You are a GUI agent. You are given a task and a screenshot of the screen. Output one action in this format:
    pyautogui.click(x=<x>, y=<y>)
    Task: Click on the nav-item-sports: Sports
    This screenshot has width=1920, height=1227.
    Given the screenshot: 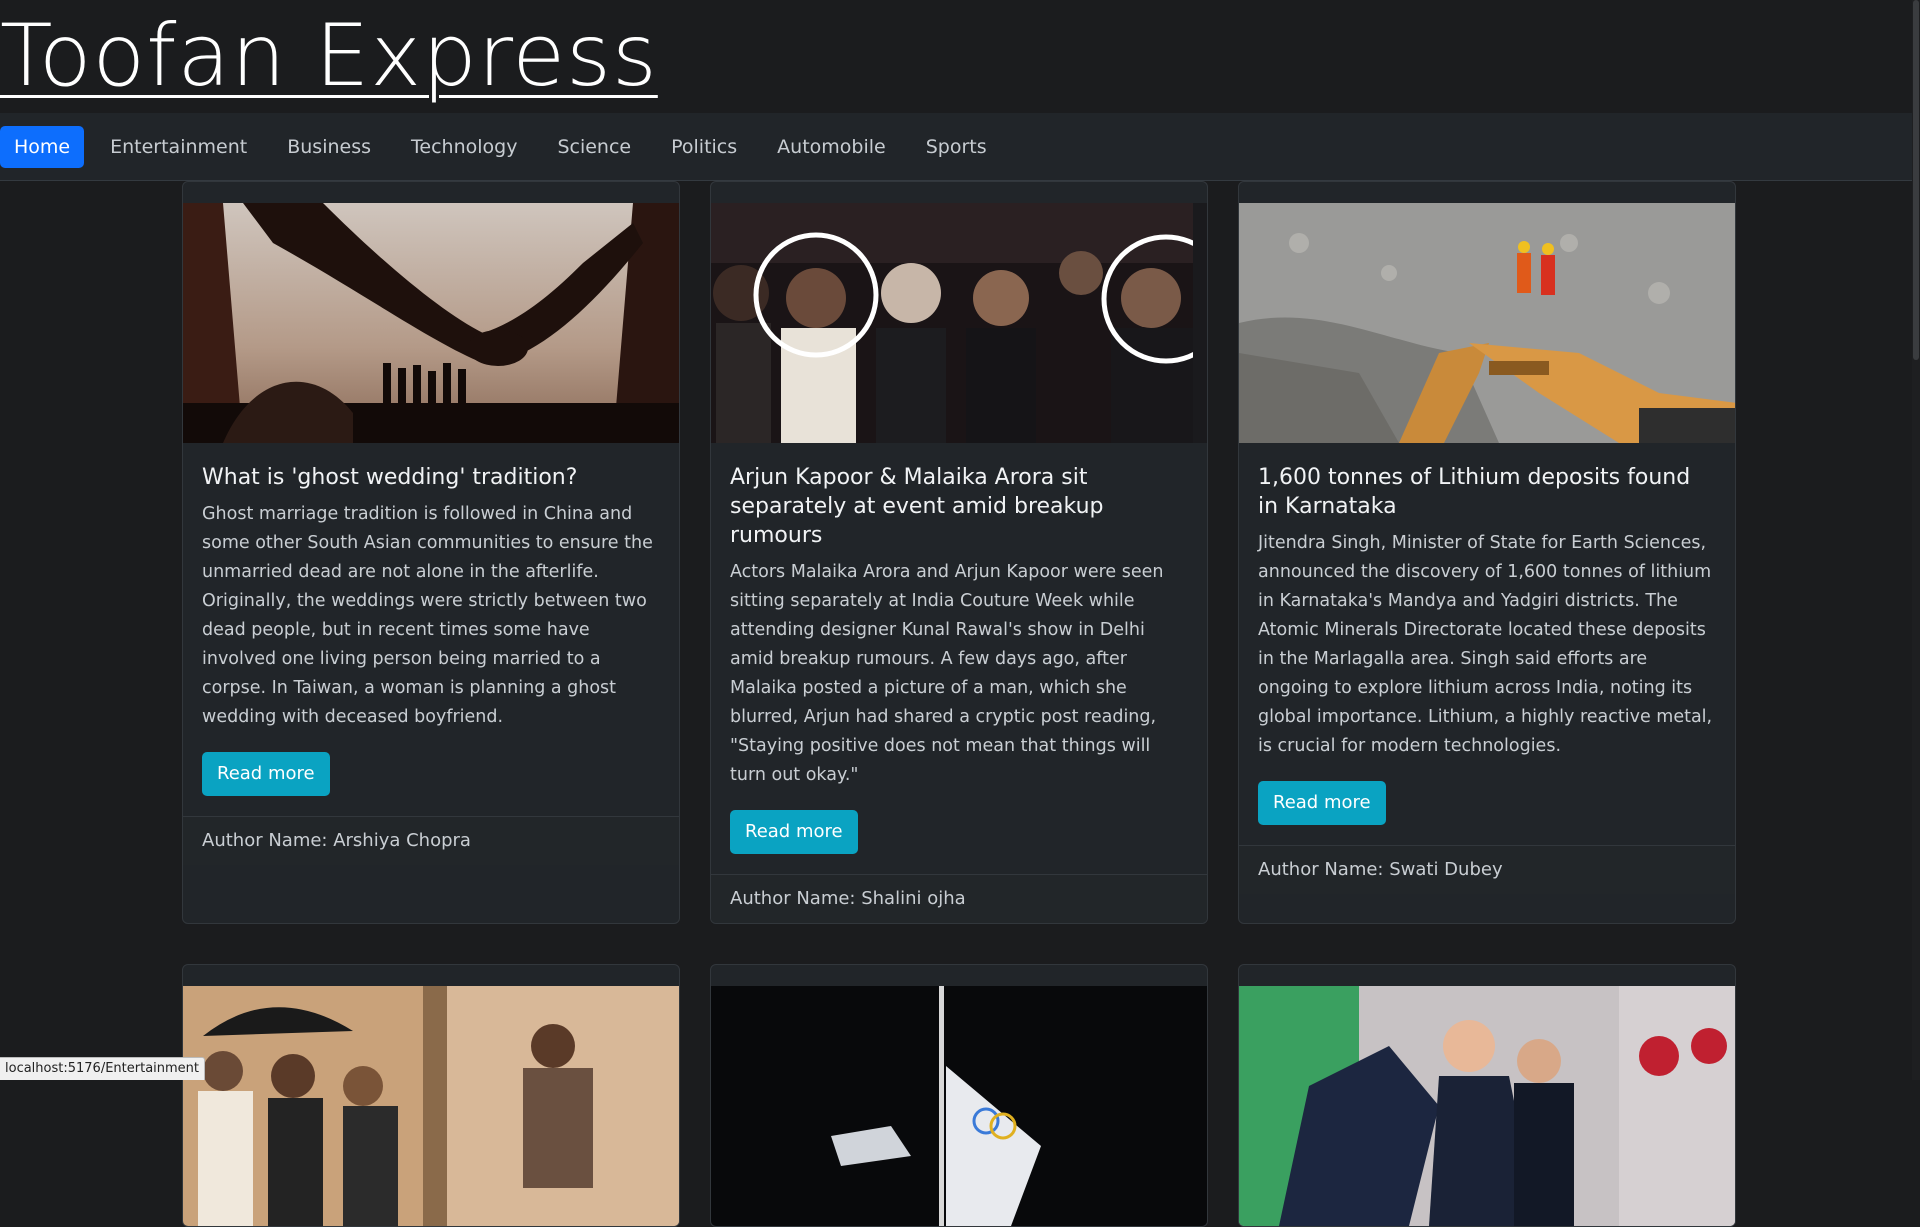 What is the action you would take?
    pyautogui.click(x=956, y=147)
    